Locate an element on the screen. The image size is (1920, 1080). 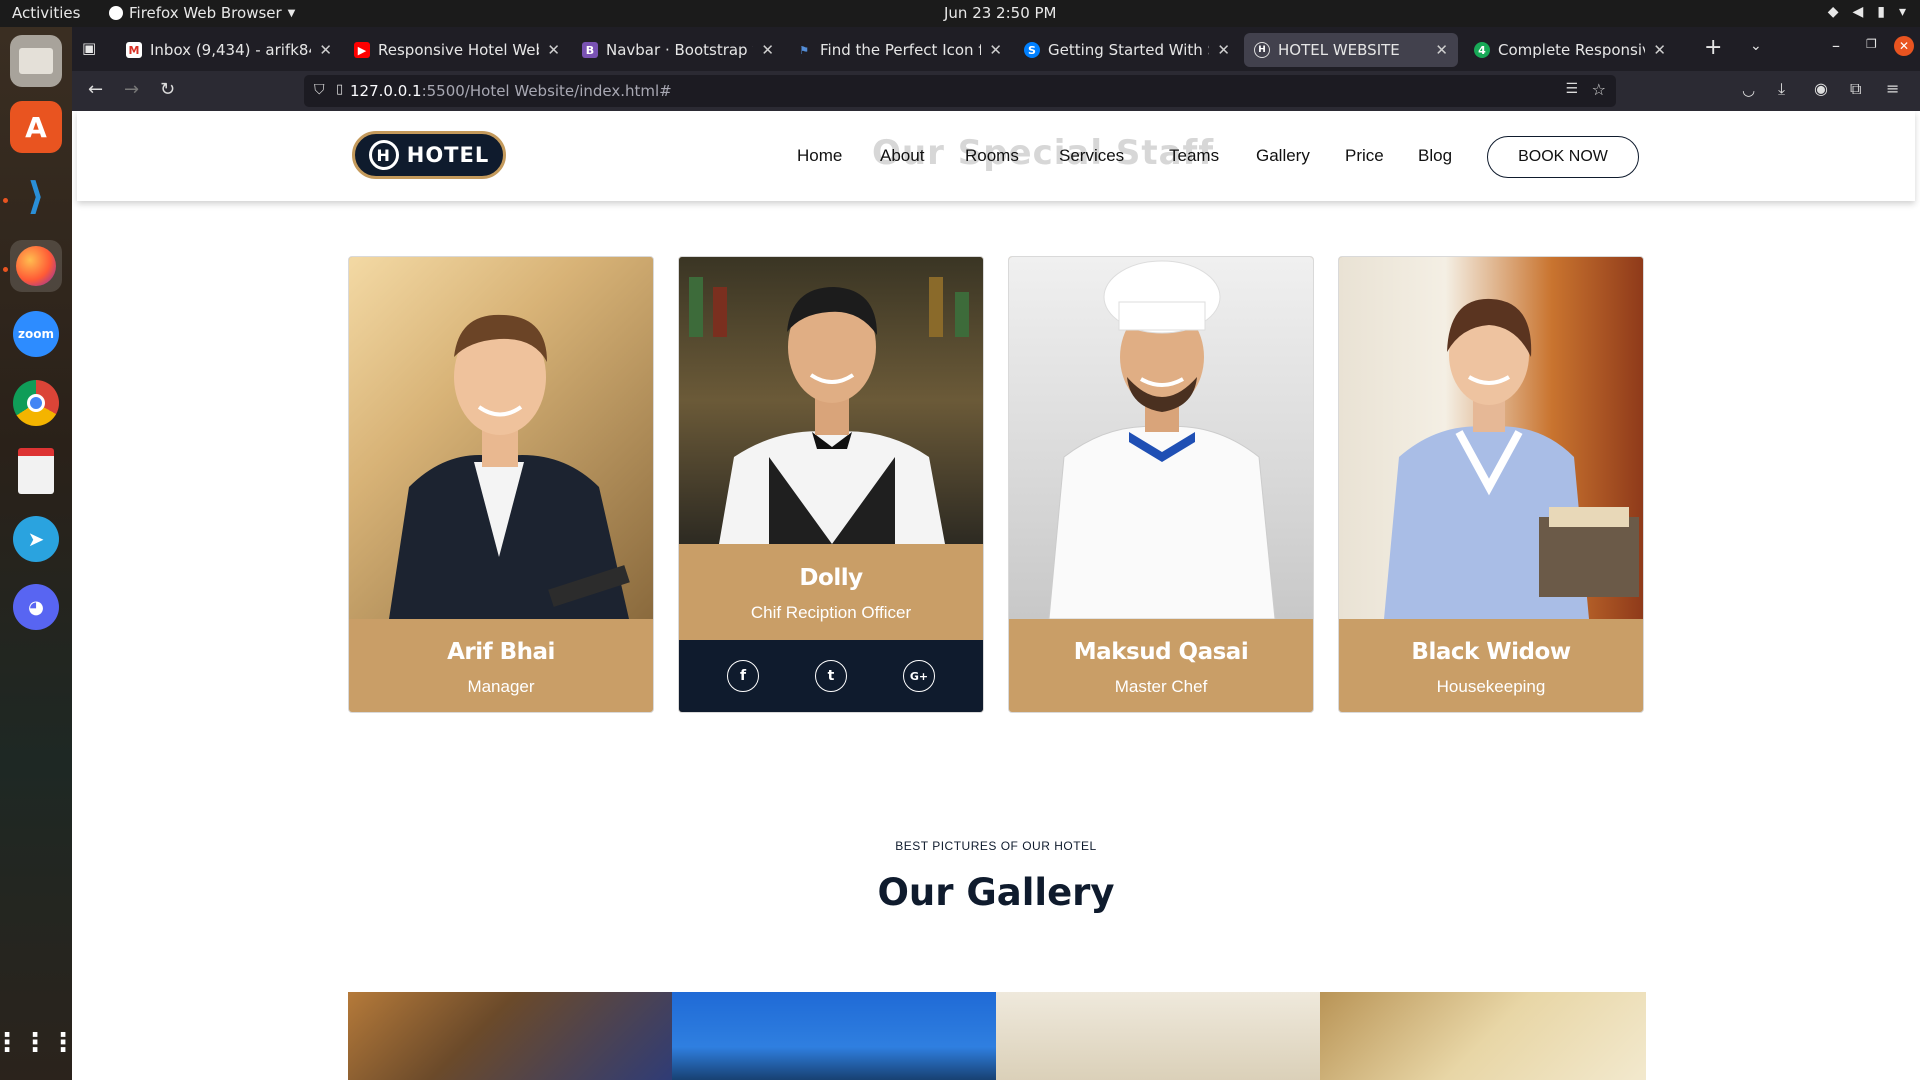
staff-photo-manager is located at coordinates (501, 438).